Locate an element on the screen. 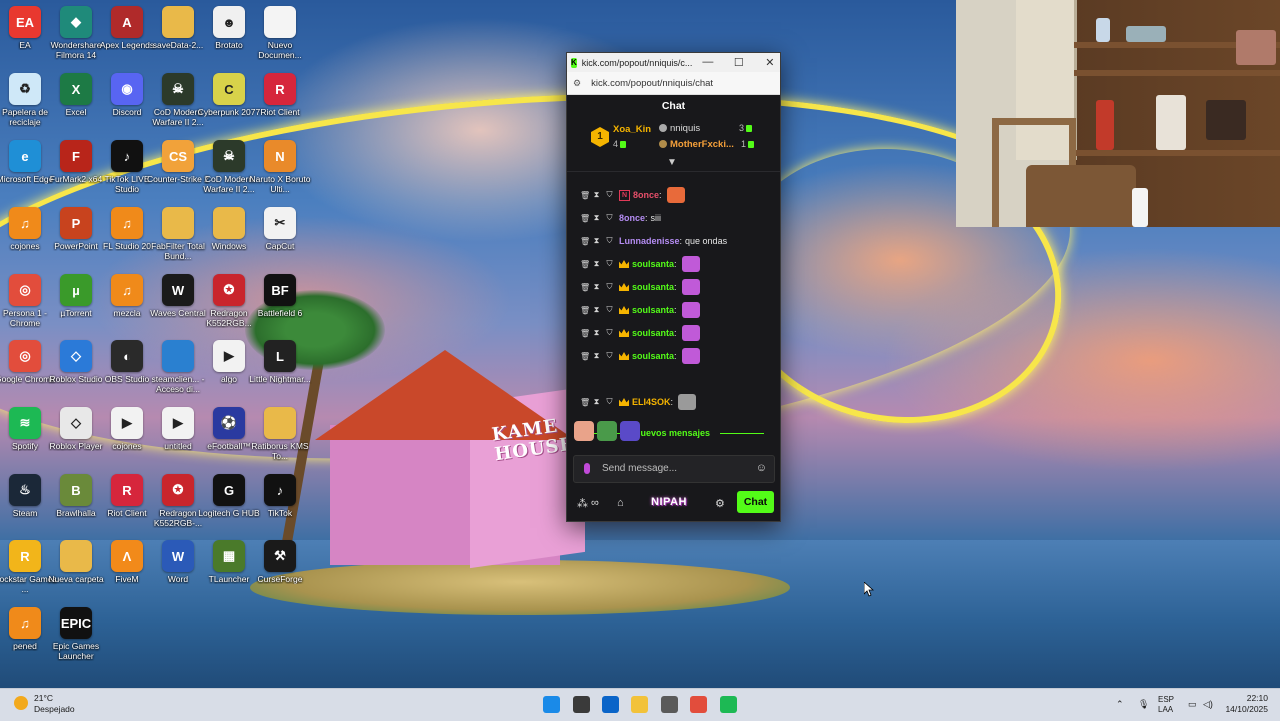 The image size is (1280, 721). chat-username: ELI4SOK is located at coordinates (651, 402).